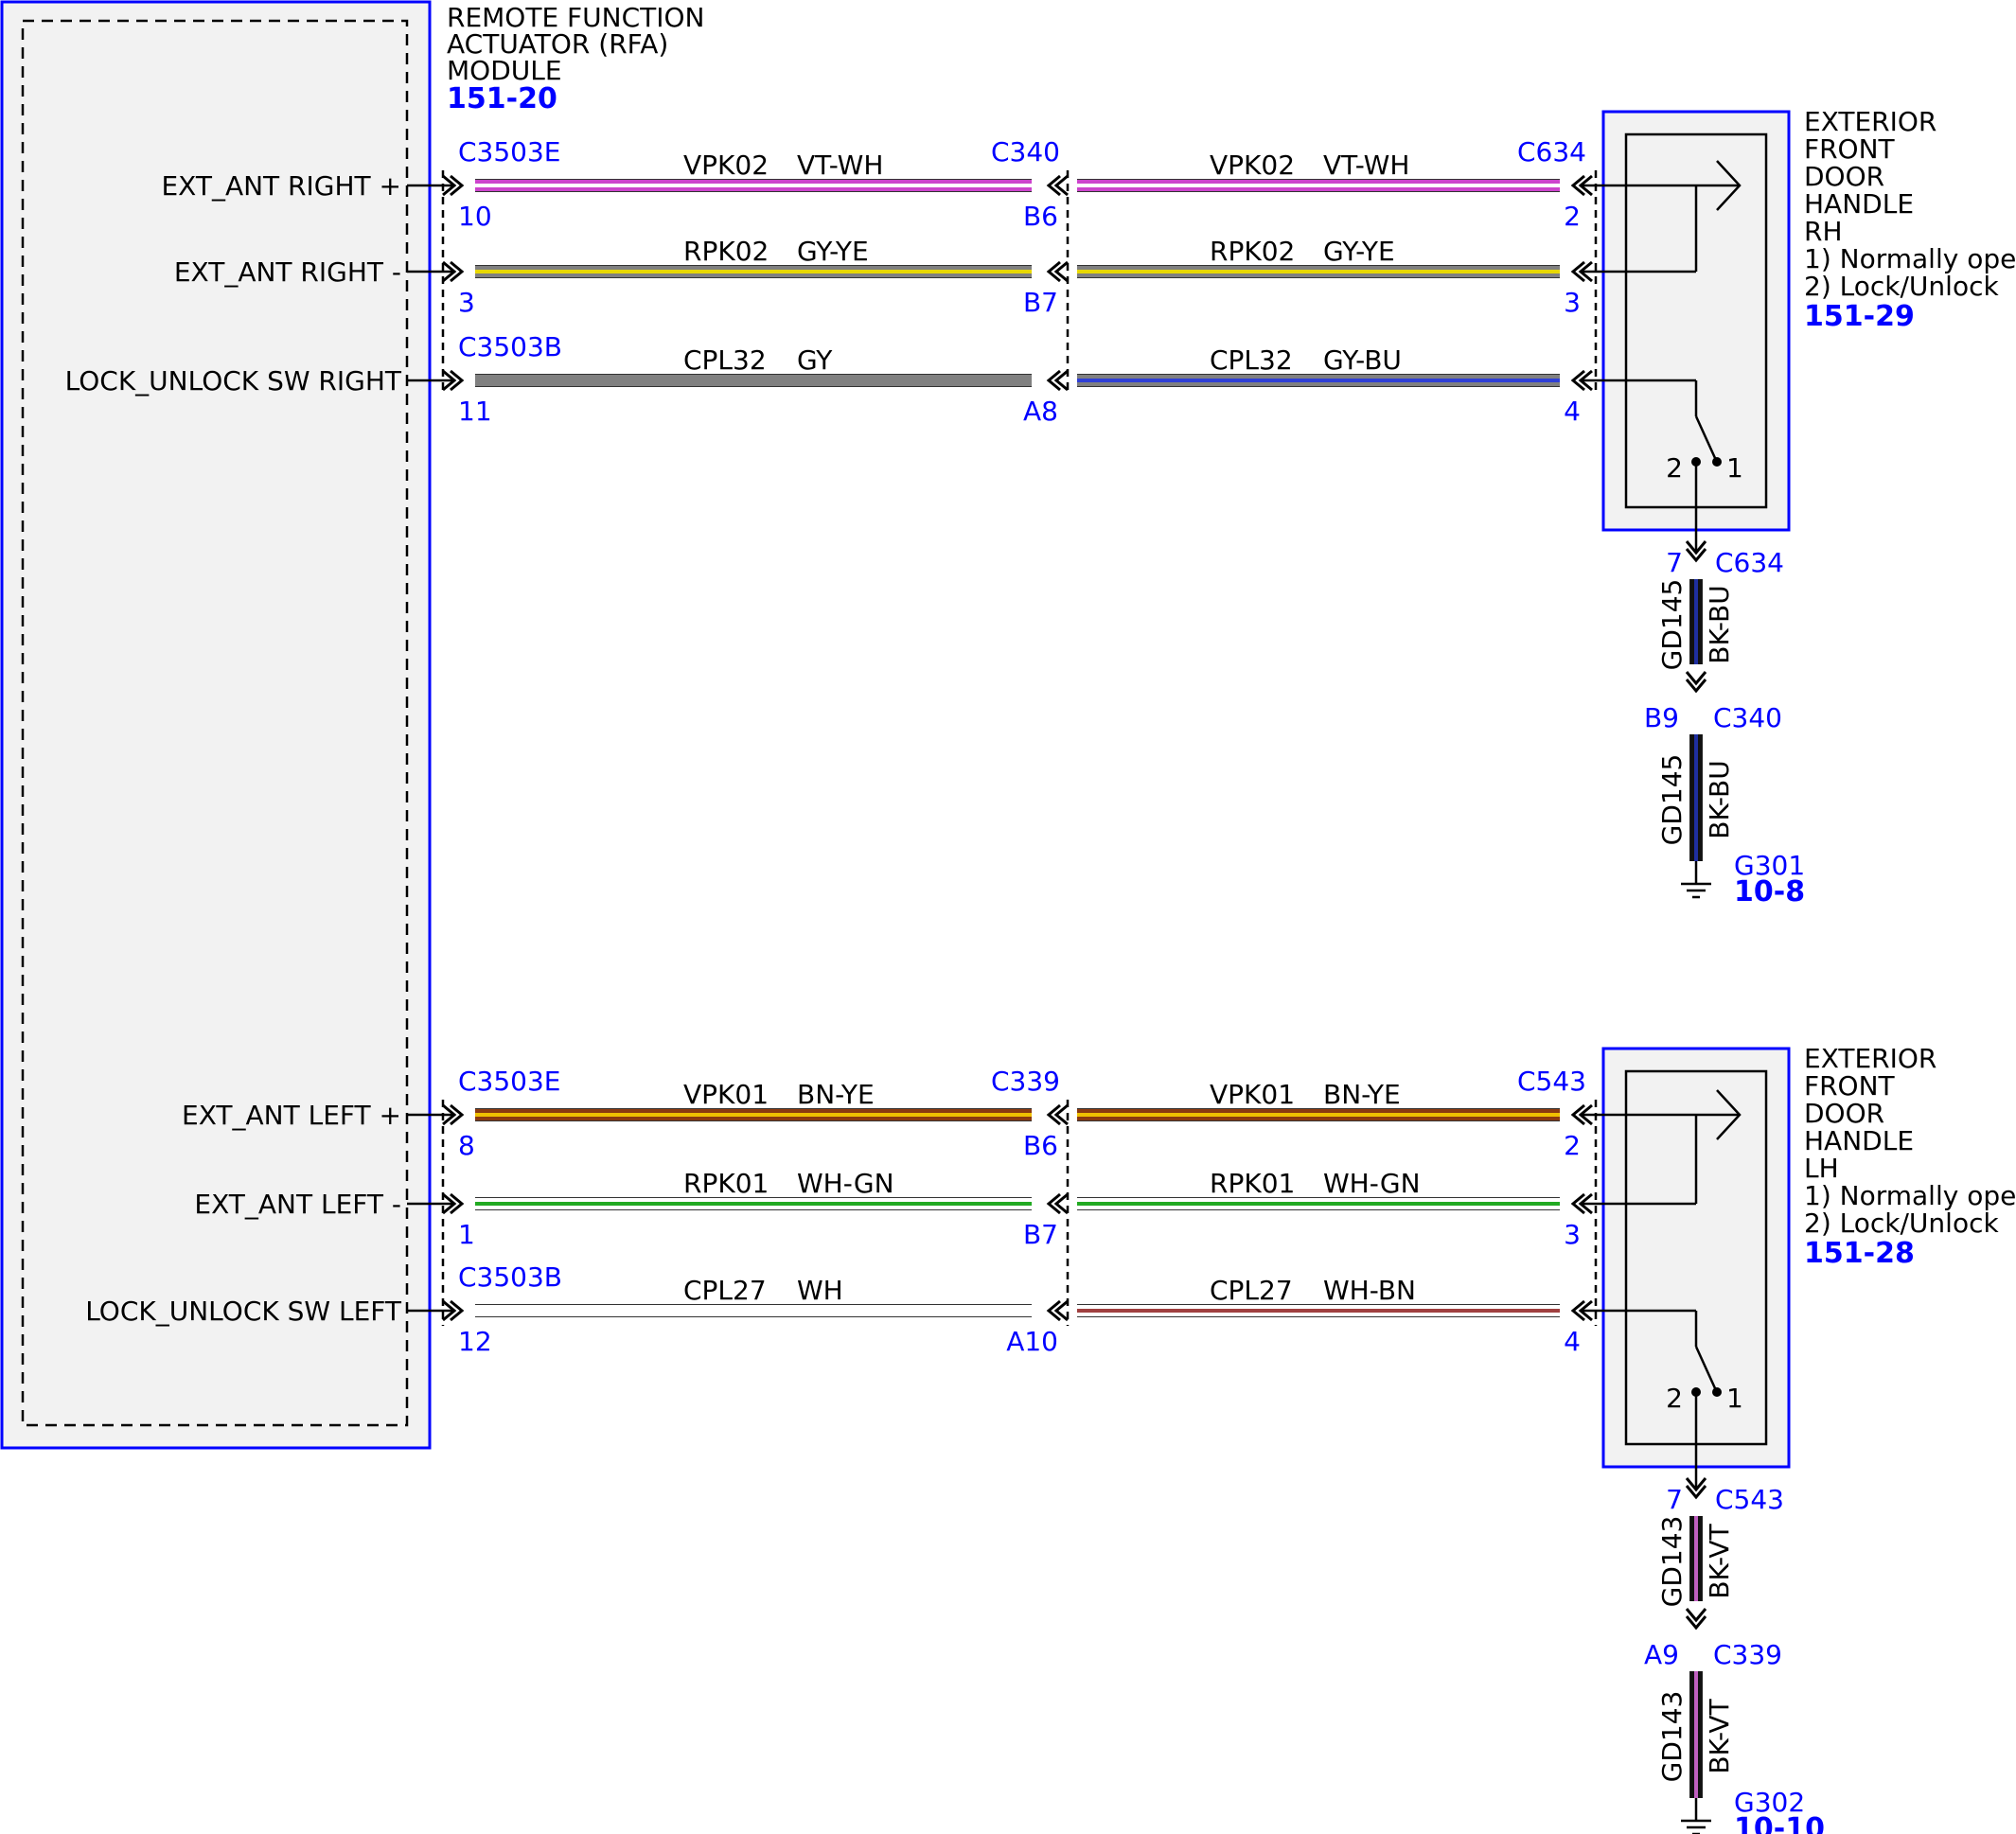  Describe the element at coordinates (1749, 1499) in the screenshot. I see `ground-connector-1: C543` at that location.